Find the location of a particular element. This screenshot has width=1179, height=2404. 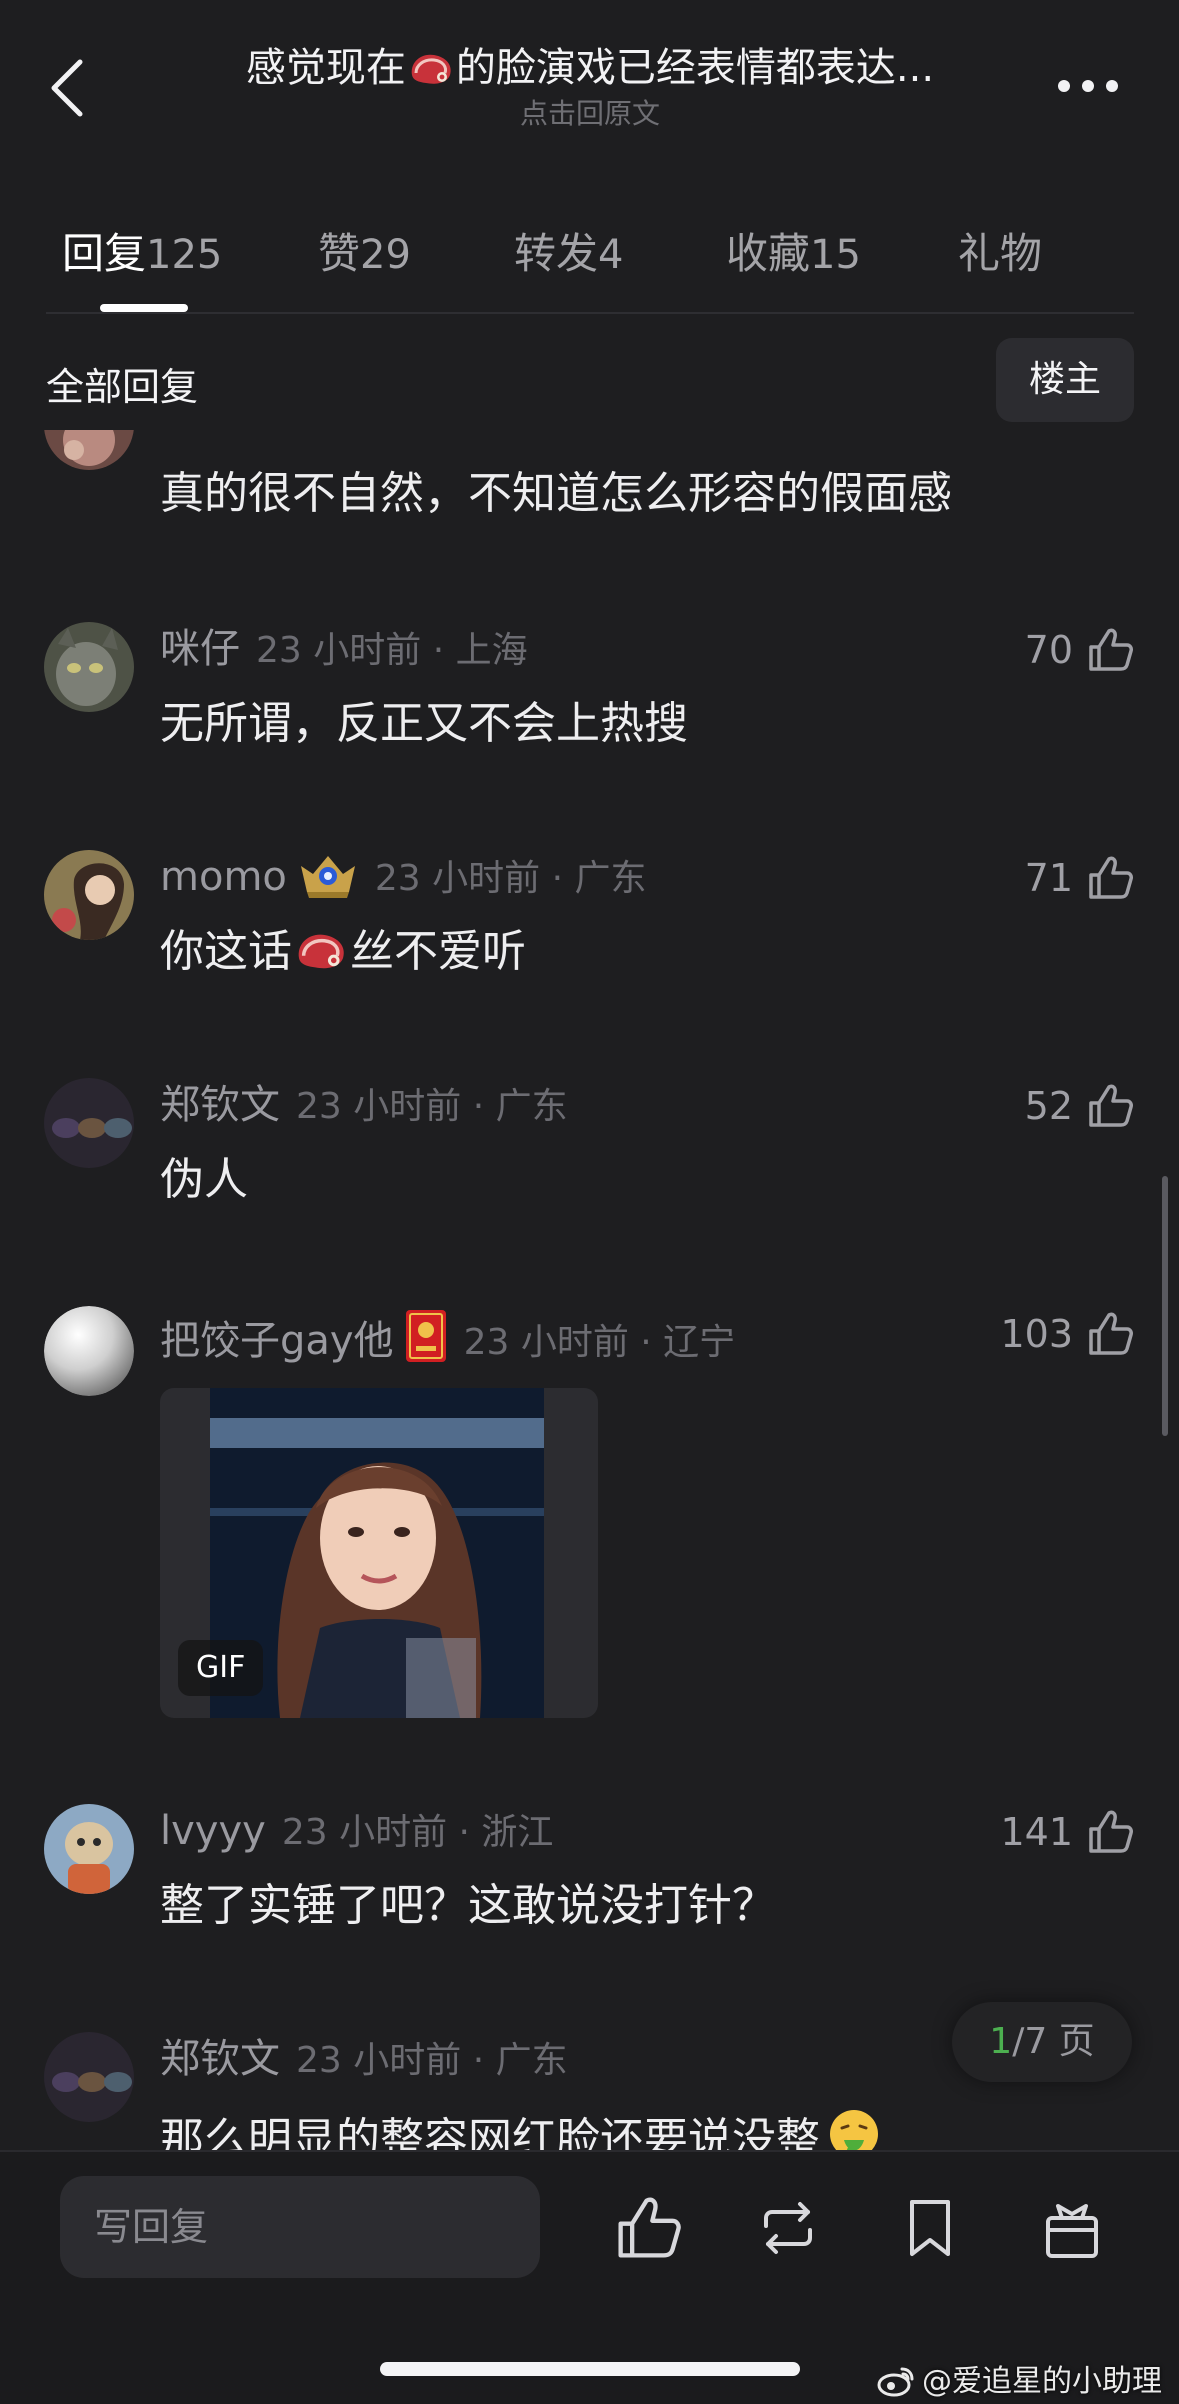

like-button is located at coordinates (648, 2228).